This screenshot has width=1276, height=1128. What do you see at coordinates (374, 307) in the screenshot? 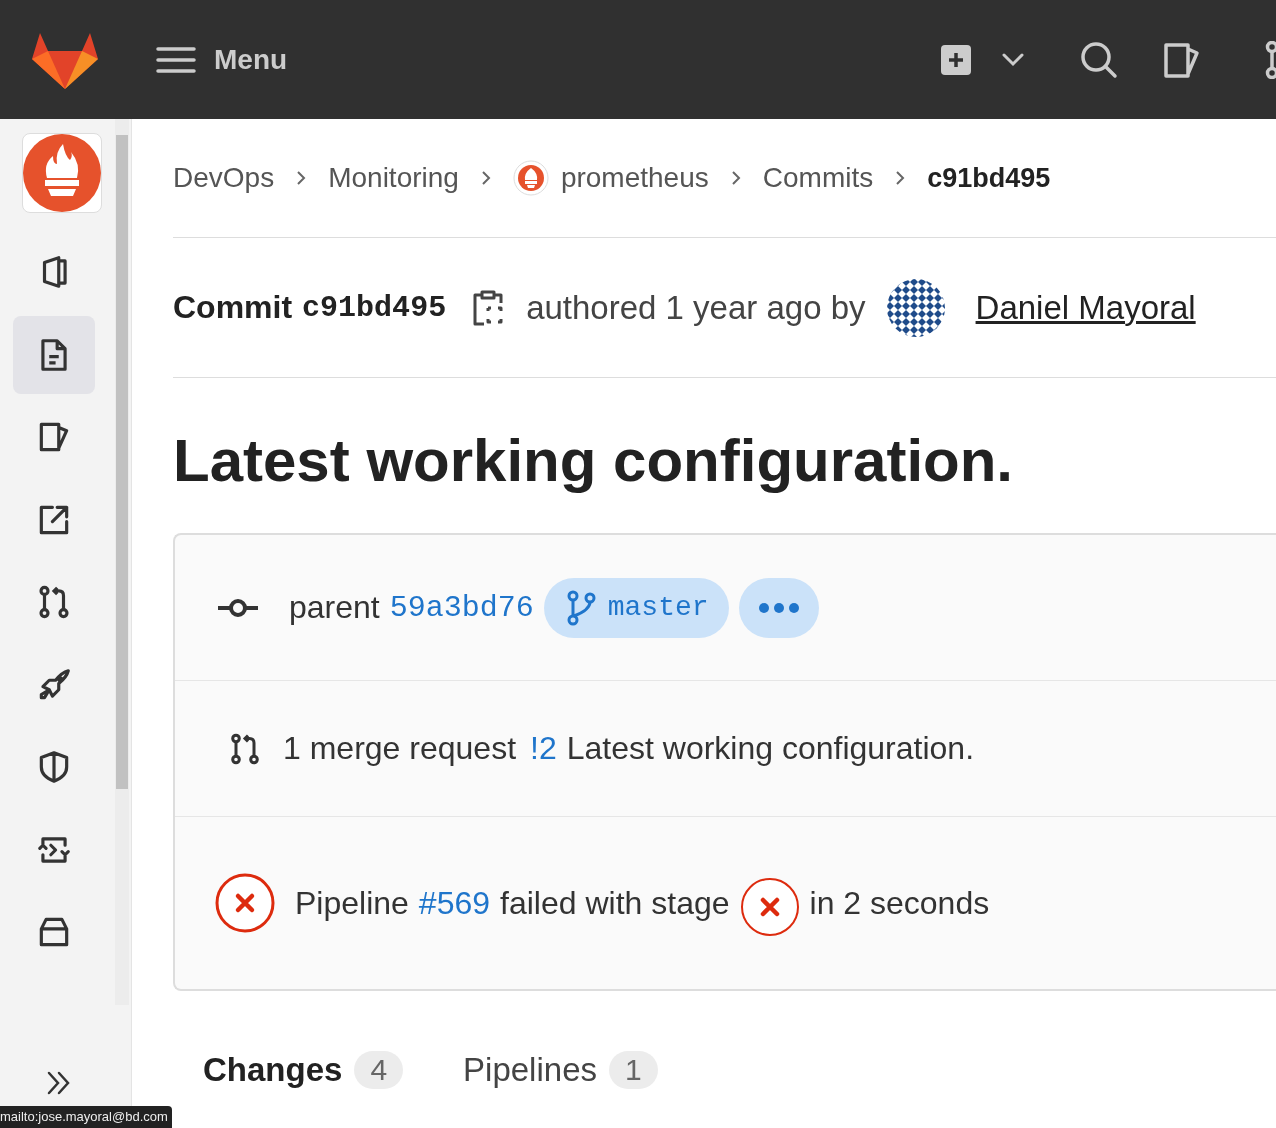
I see `commit-sha: c91bd495` at bounding box center [374, 307].